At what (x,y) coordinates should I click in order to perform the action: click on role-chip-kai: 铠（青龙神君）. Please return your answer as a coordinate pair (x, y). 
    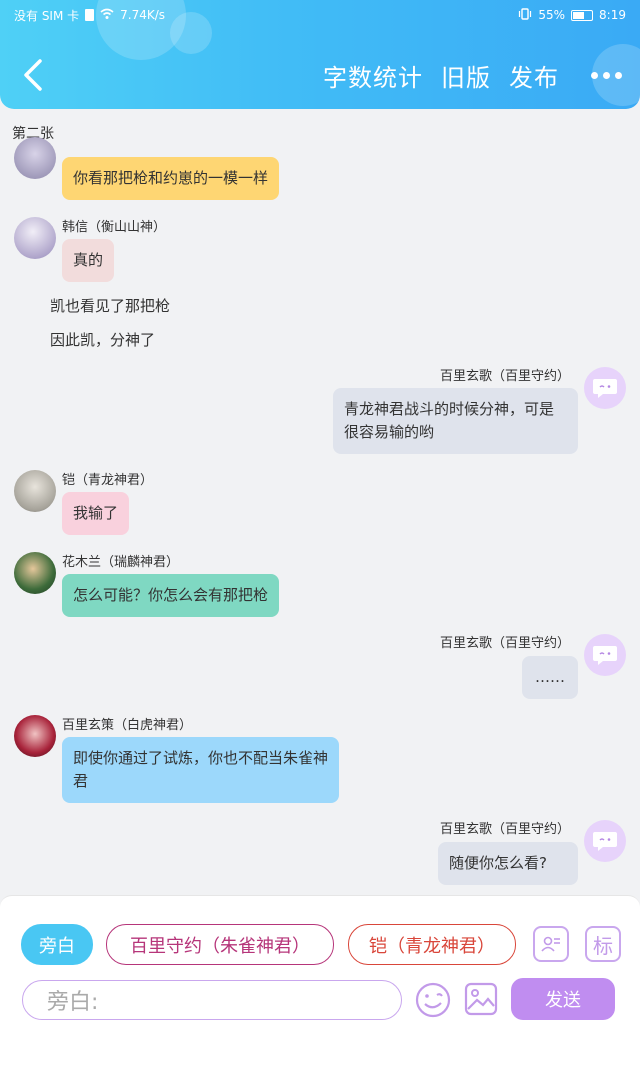
    Looking at the image, I should click on (432, 944).